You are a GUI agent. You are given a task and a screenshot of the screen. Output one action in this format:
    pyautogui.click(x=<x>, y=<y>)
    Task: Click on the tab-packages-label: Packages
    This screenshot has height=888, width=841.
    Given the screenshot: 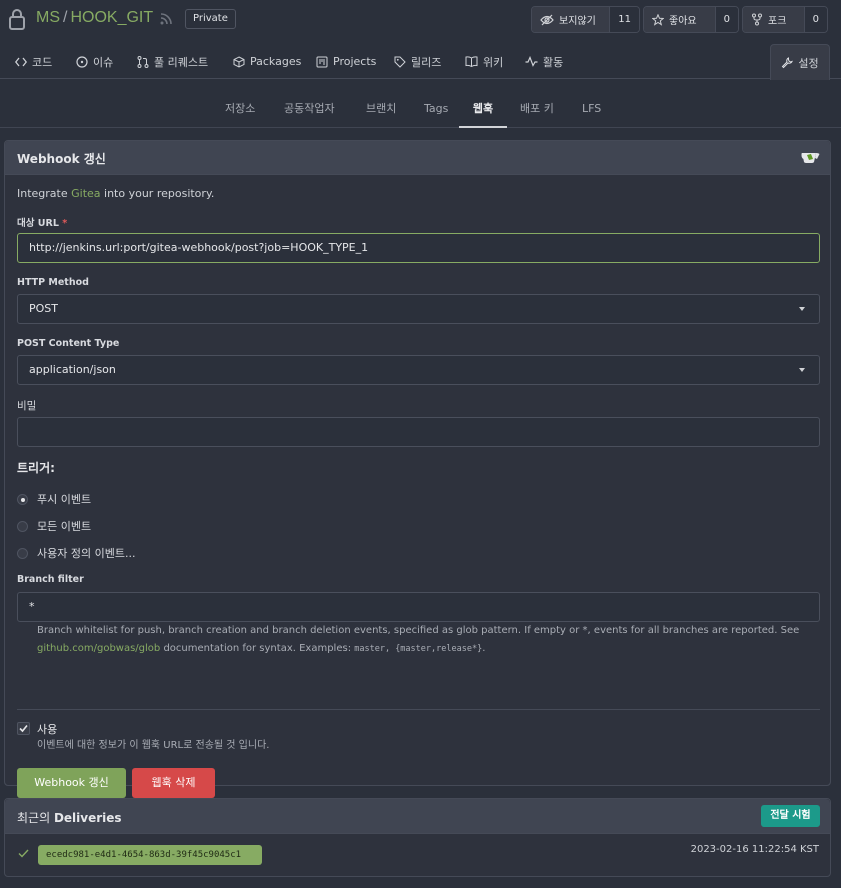 What is the action you would take?
    pyautogui.click(x=276, y=61)
    